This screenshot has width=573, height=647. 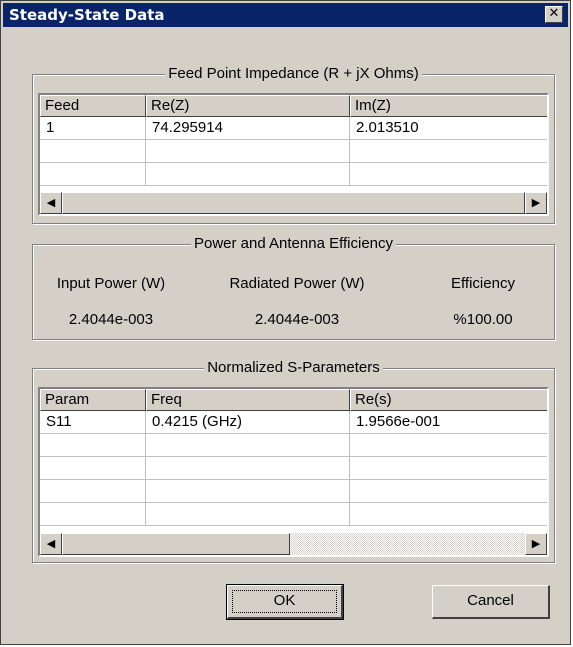 What do you see at coordinates (111, 283) in the screenshot?
I see `input-power-label: Input Power (W)` at bounding box center [111, 283].